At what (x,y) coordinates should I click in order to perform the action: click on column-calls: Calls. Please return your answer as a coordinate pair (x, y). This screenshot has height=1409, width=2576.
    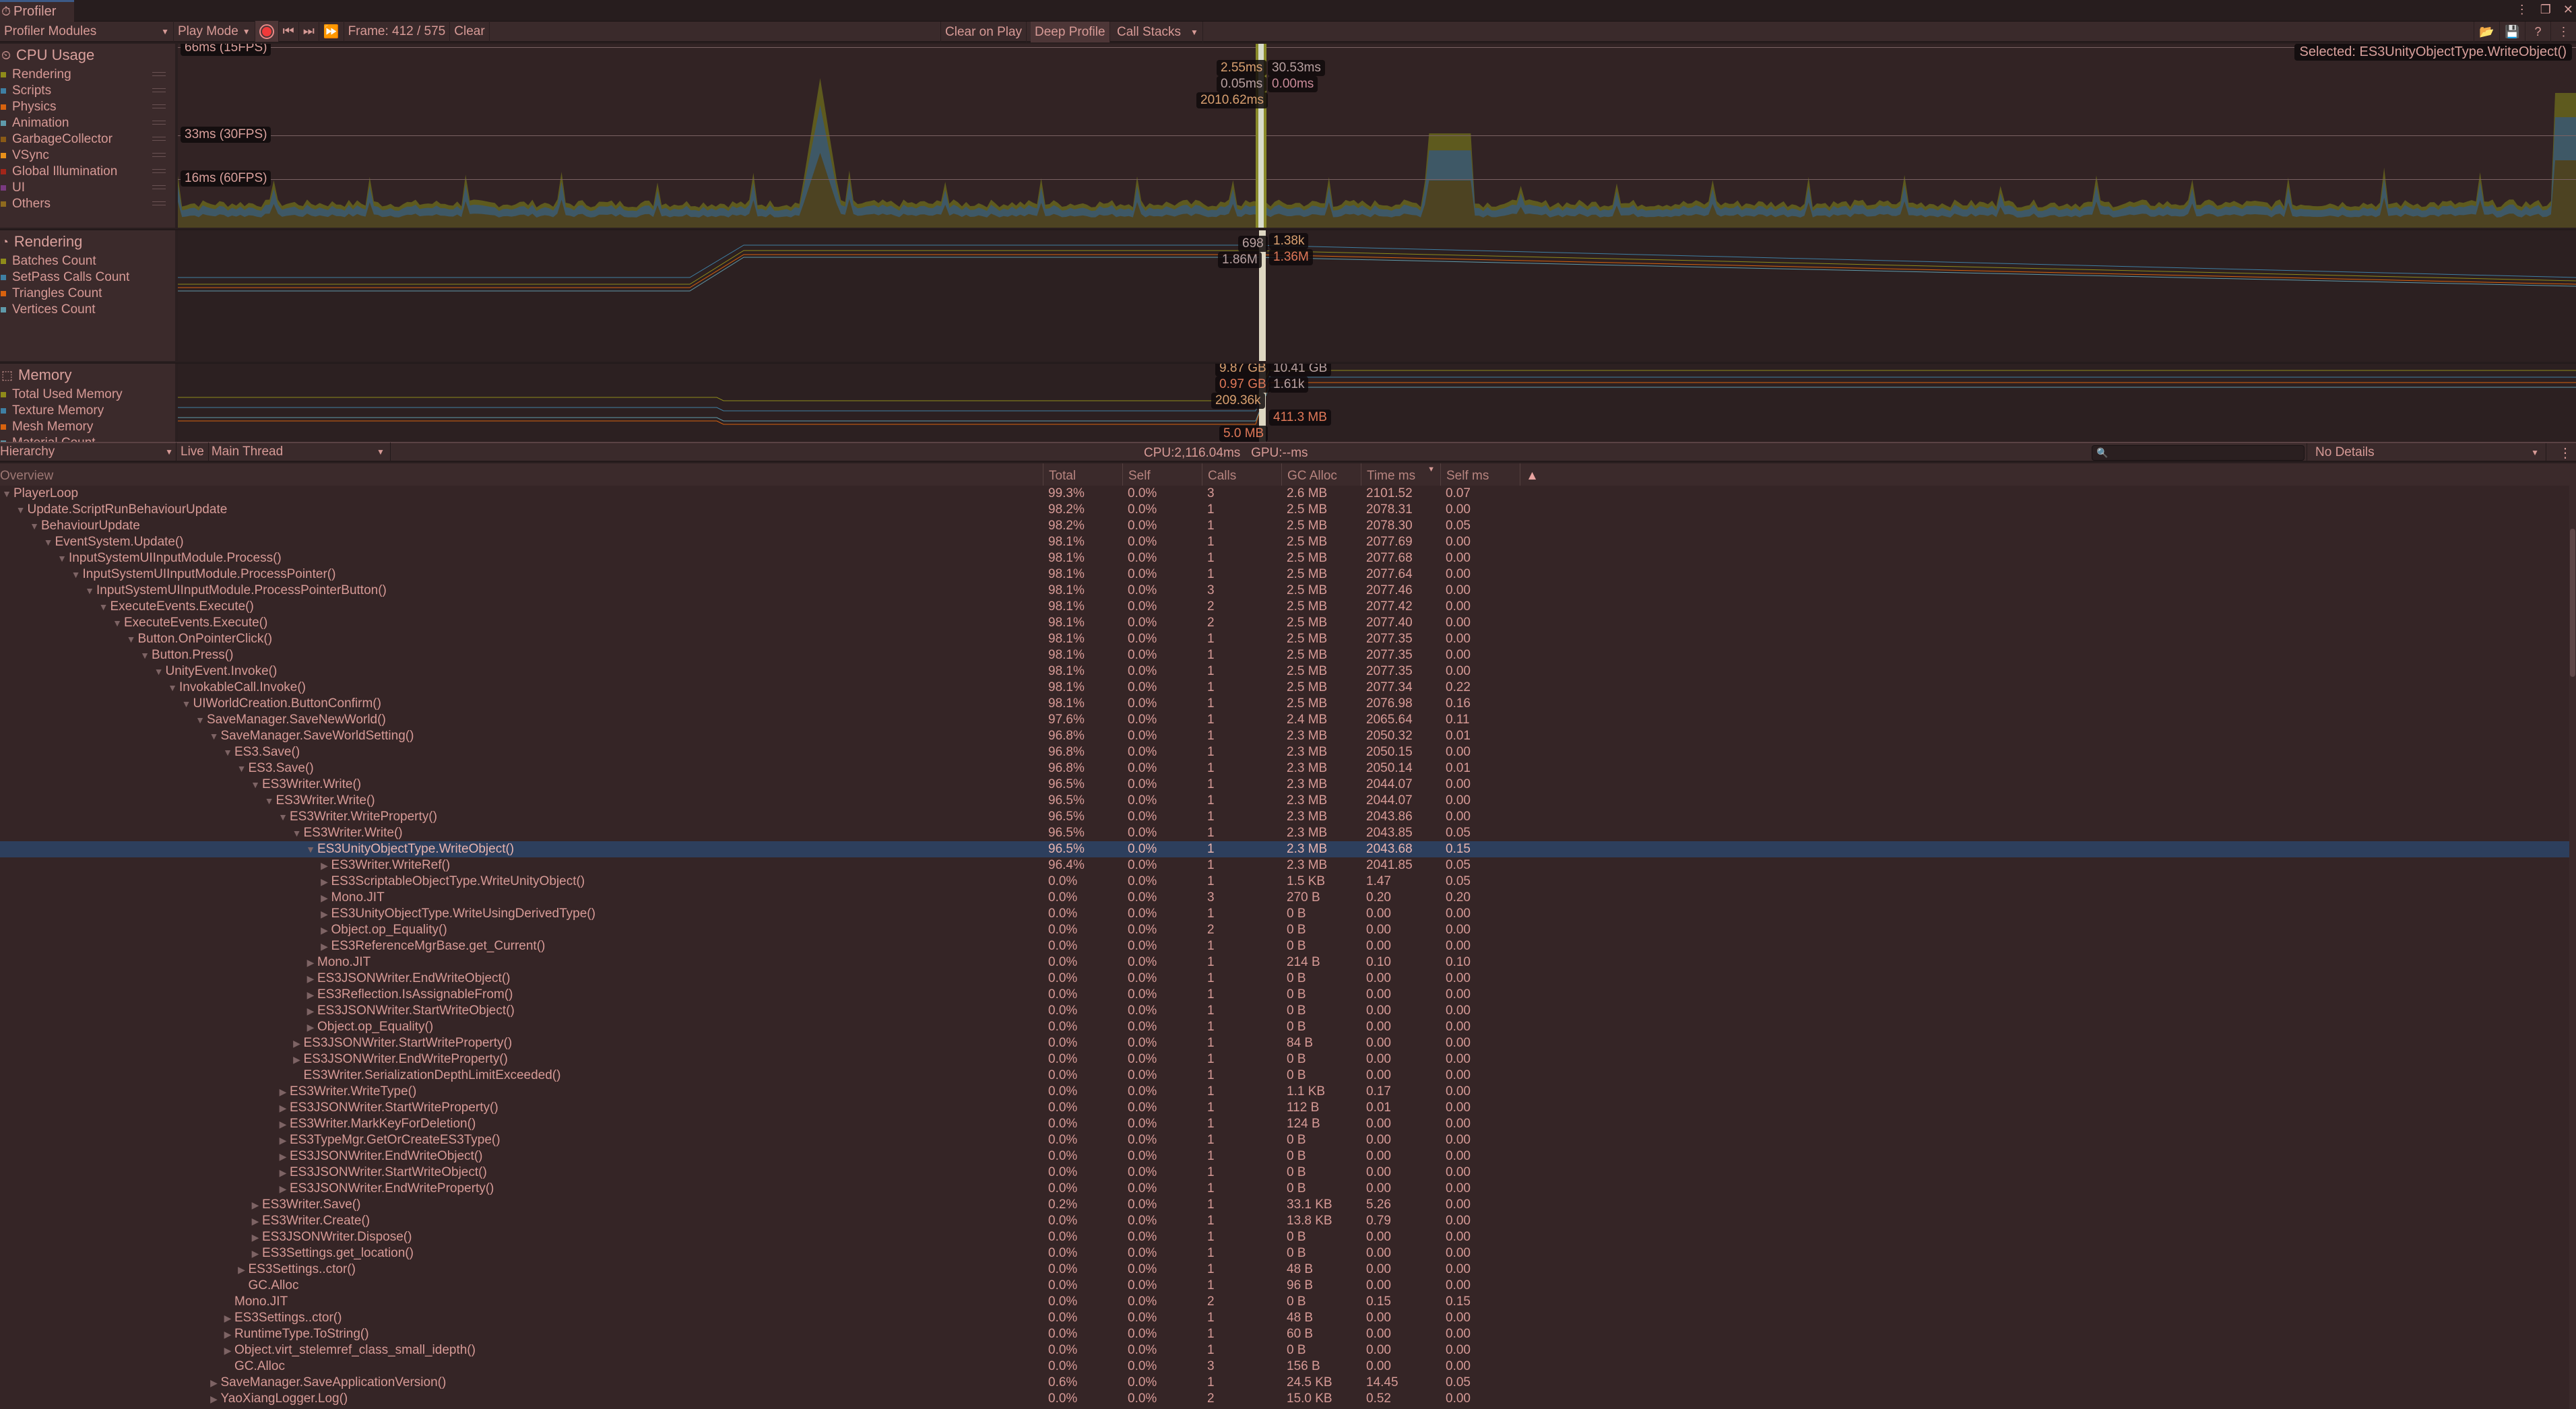
    Looking at the image, I should click on (1242, 475).